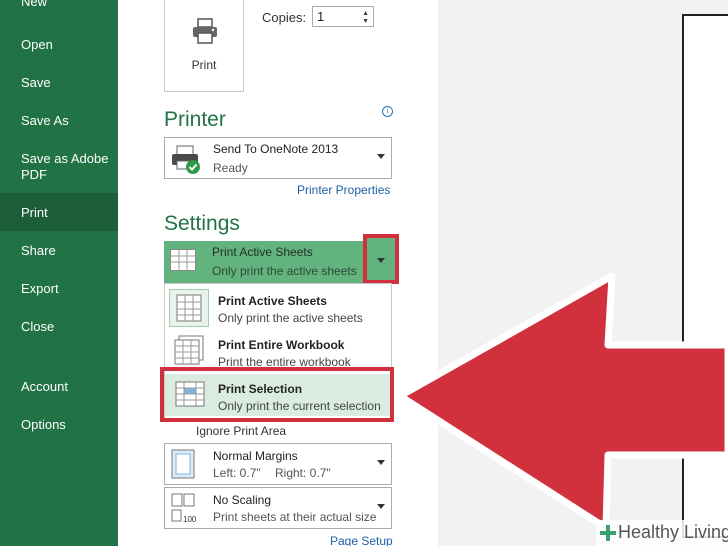  I want to click on watermark-text: Healthy Living, so click(673, 532).